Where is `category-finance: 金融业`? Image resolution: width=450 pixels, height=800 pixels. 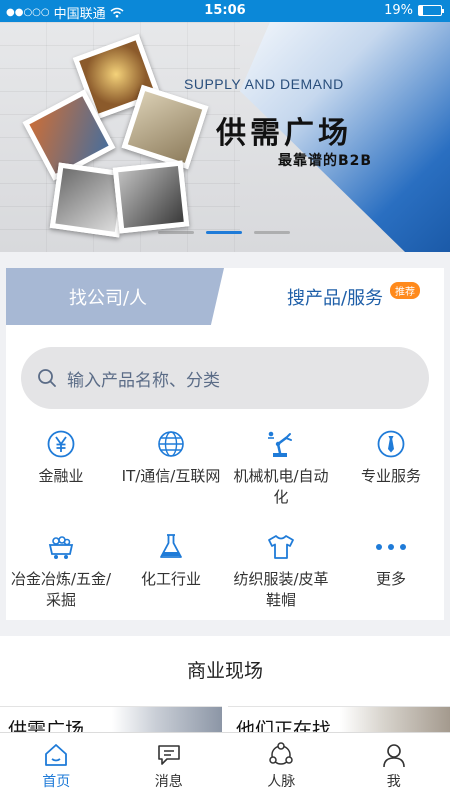
category-finance: 金融业 is located at coordinates (61, 458).